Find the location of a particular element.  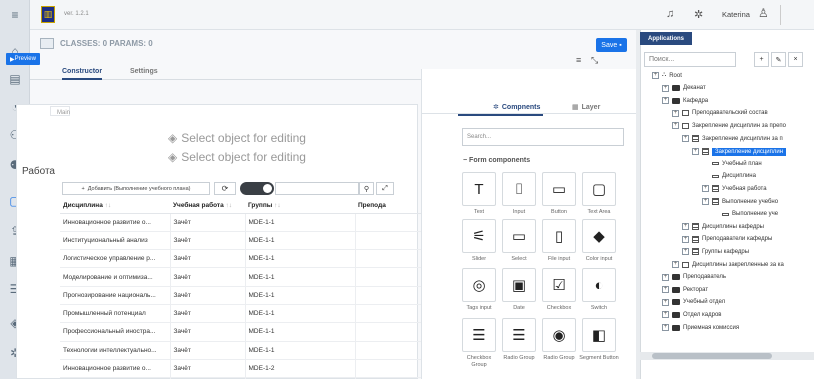

table-search-input is located at coordinates (317, 188).